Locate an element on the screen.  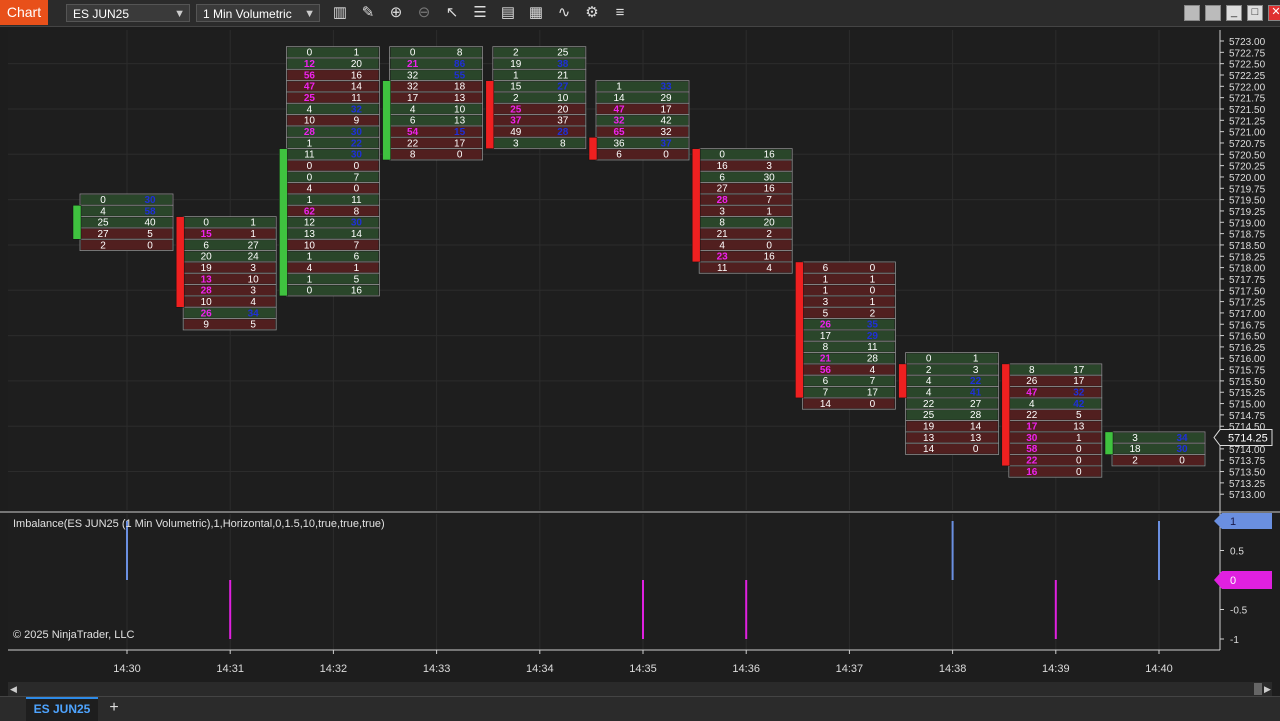
time-tick-label: 14:36 is located at coordinates (746, 669).